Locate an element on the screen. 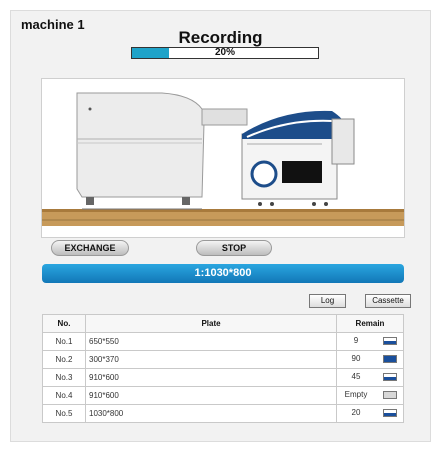 Image resolution: width=441 pixels, height=449 pixels. table-row: No.2 300*370 90 is located at coordinates (223, 359).